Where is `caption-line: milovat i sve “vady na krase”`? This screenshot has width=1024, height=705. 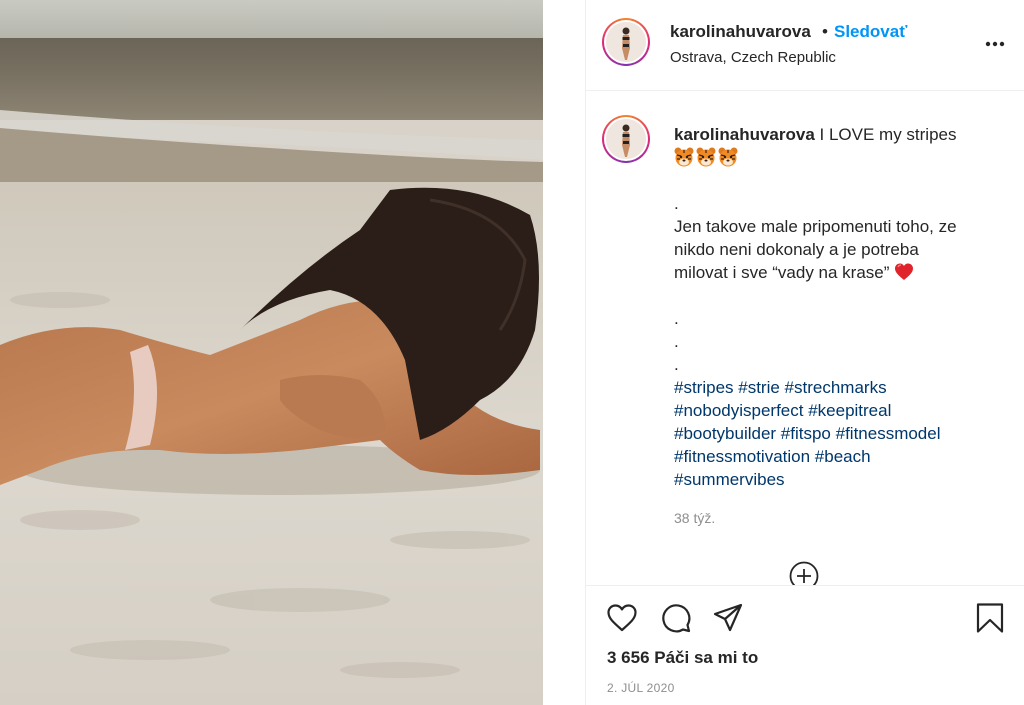 caption-line: milovat i sve “vady na krase” is located at coordinates (782, 272).